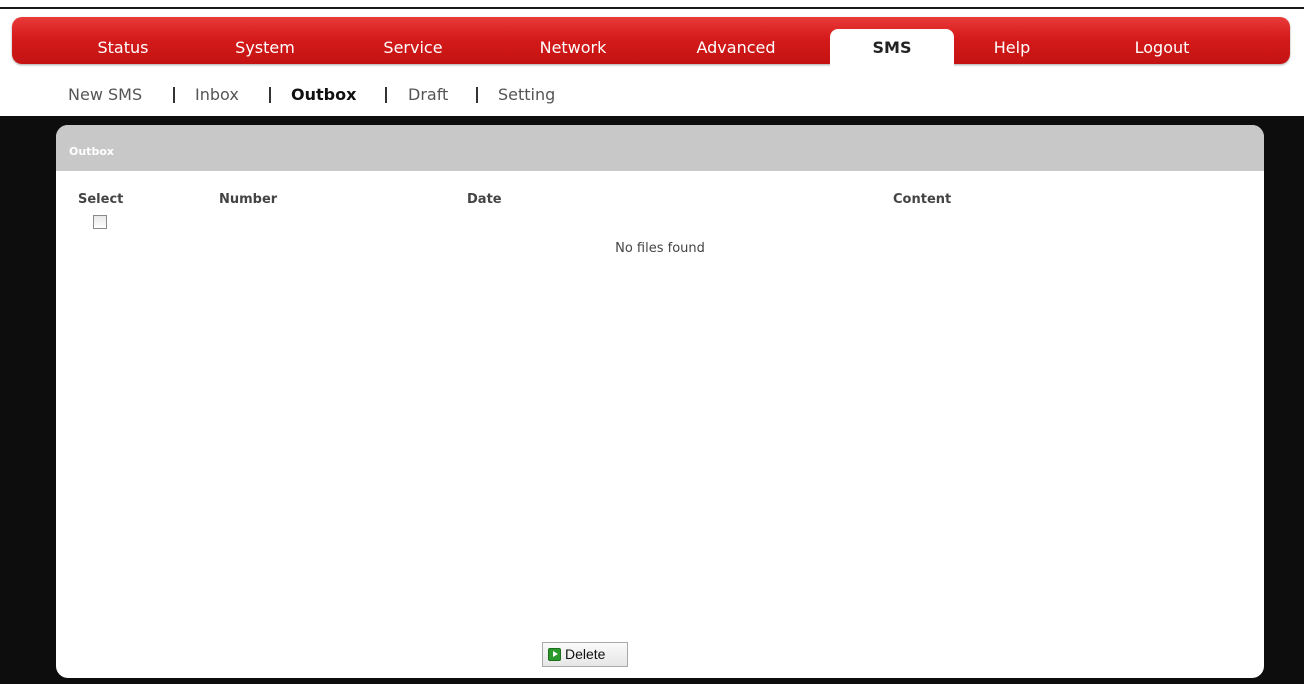 This screenshot has width=1304, height=684. What do you see at coordinates (554, 654) in the screenshot?
I see `play-green-icon` at bounding box center [554, 654].